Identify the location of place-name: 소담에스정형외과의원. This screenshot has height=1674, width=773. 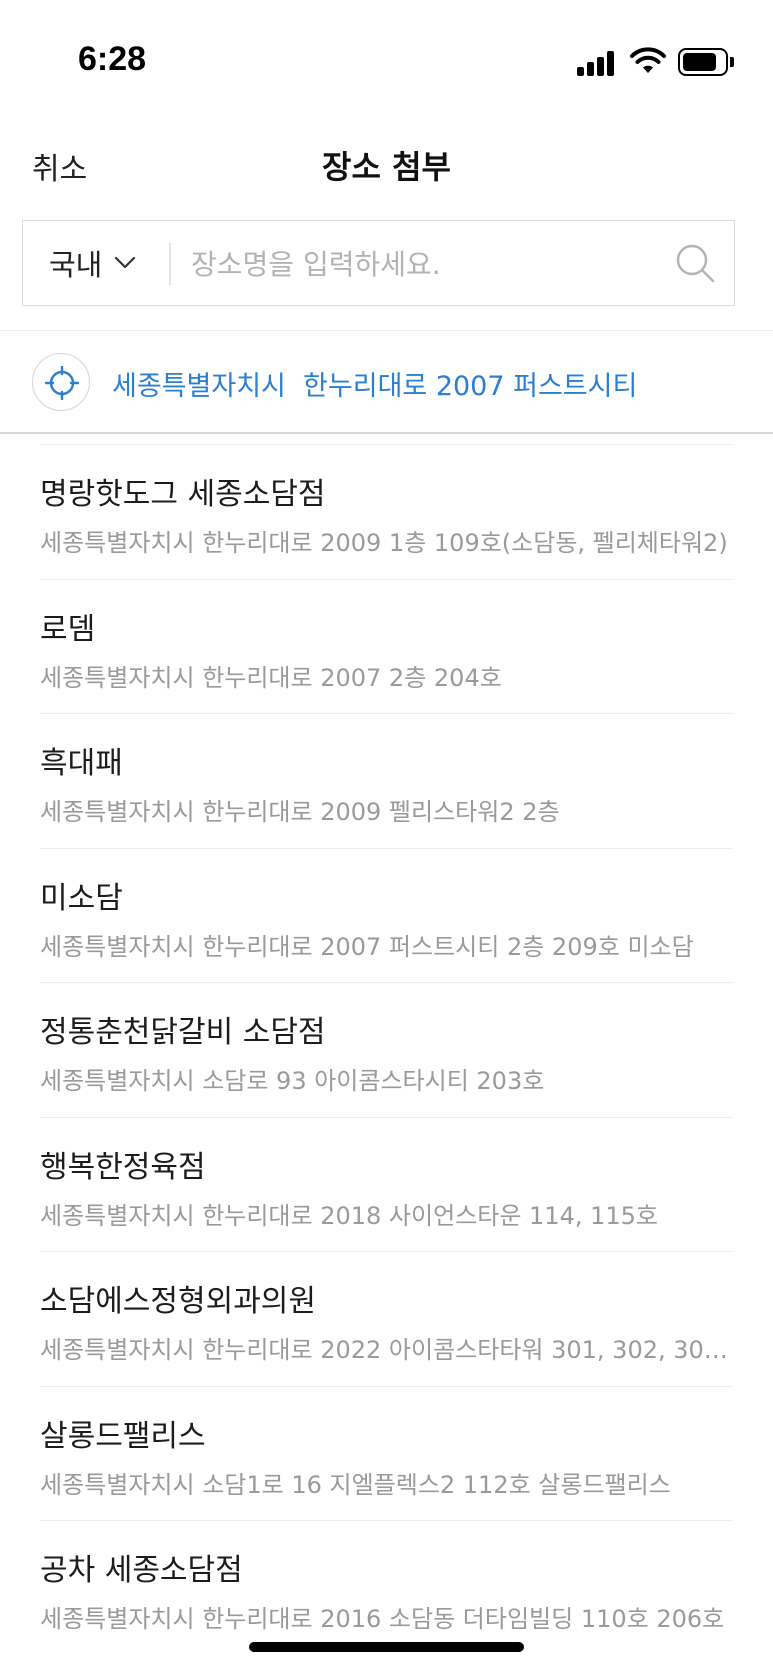
(178, 1301).